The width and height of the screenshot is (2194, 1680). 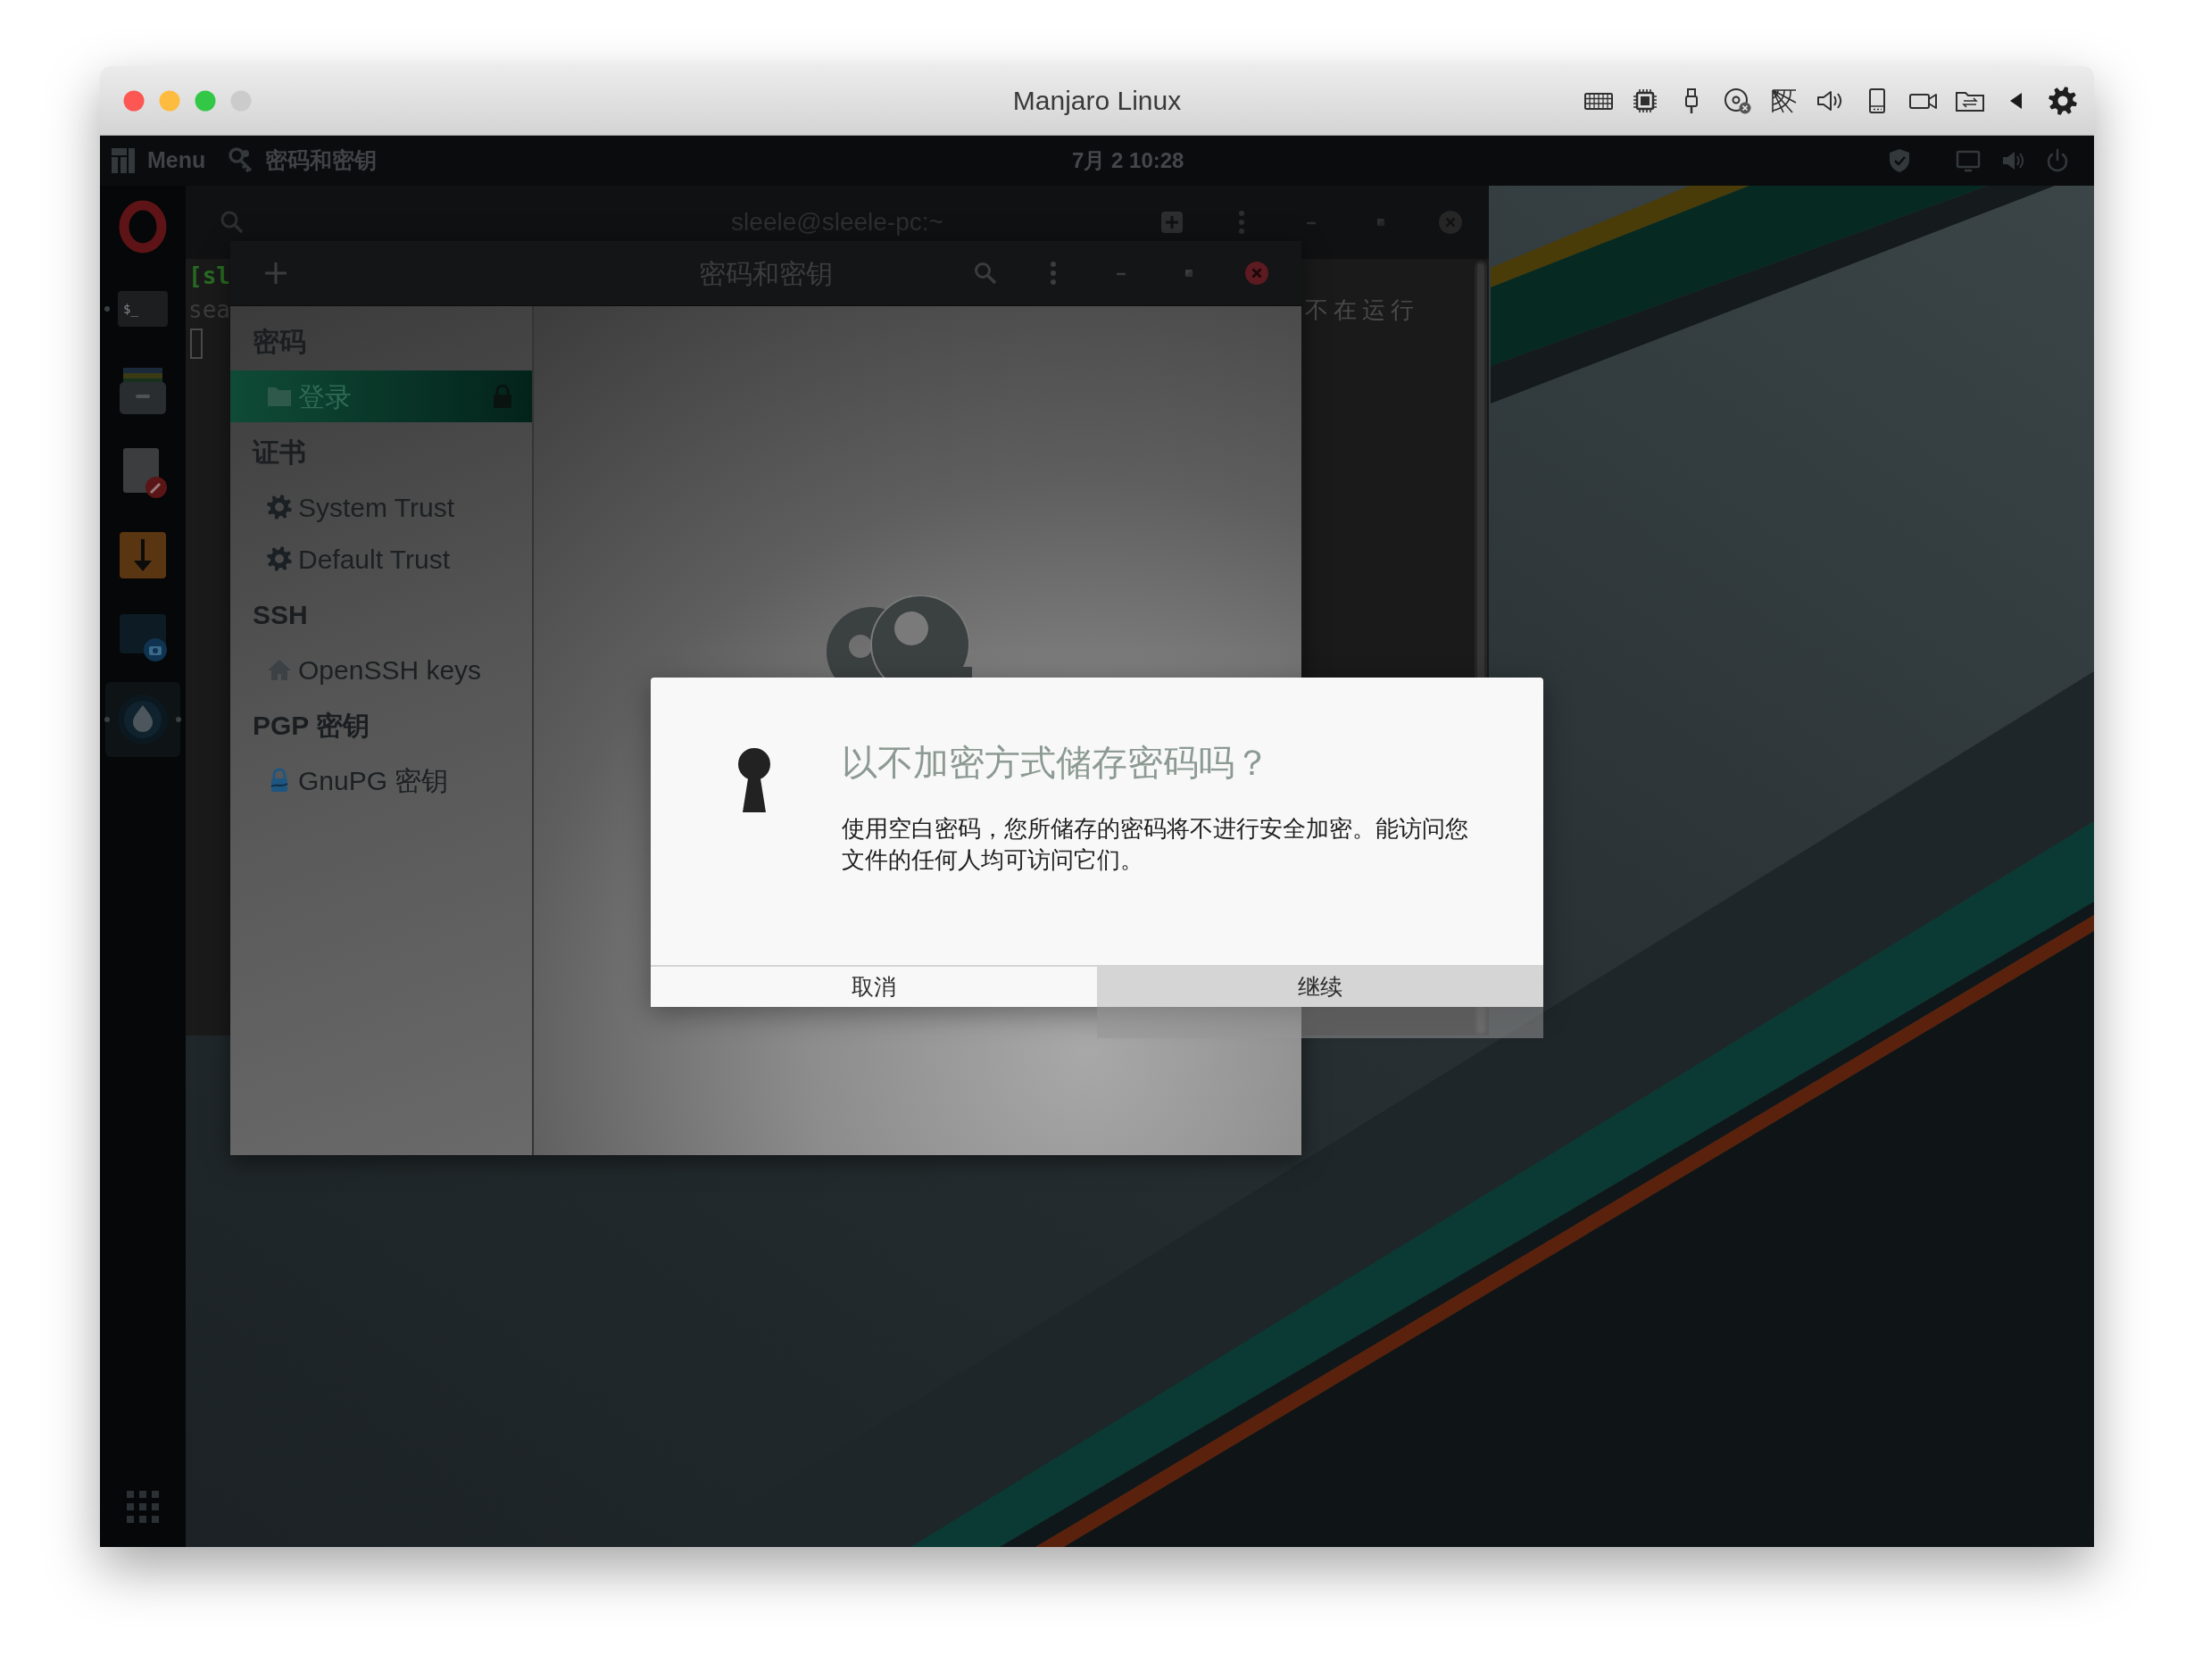 What do you see at coordinates (1155, 844) in the screenshot?
I see `dialog-message: 使用空白密码，您所储存的密码将不进行安全加密。能访问您文件的任何人均可访问它们。` at bounding box center [1155, 844].